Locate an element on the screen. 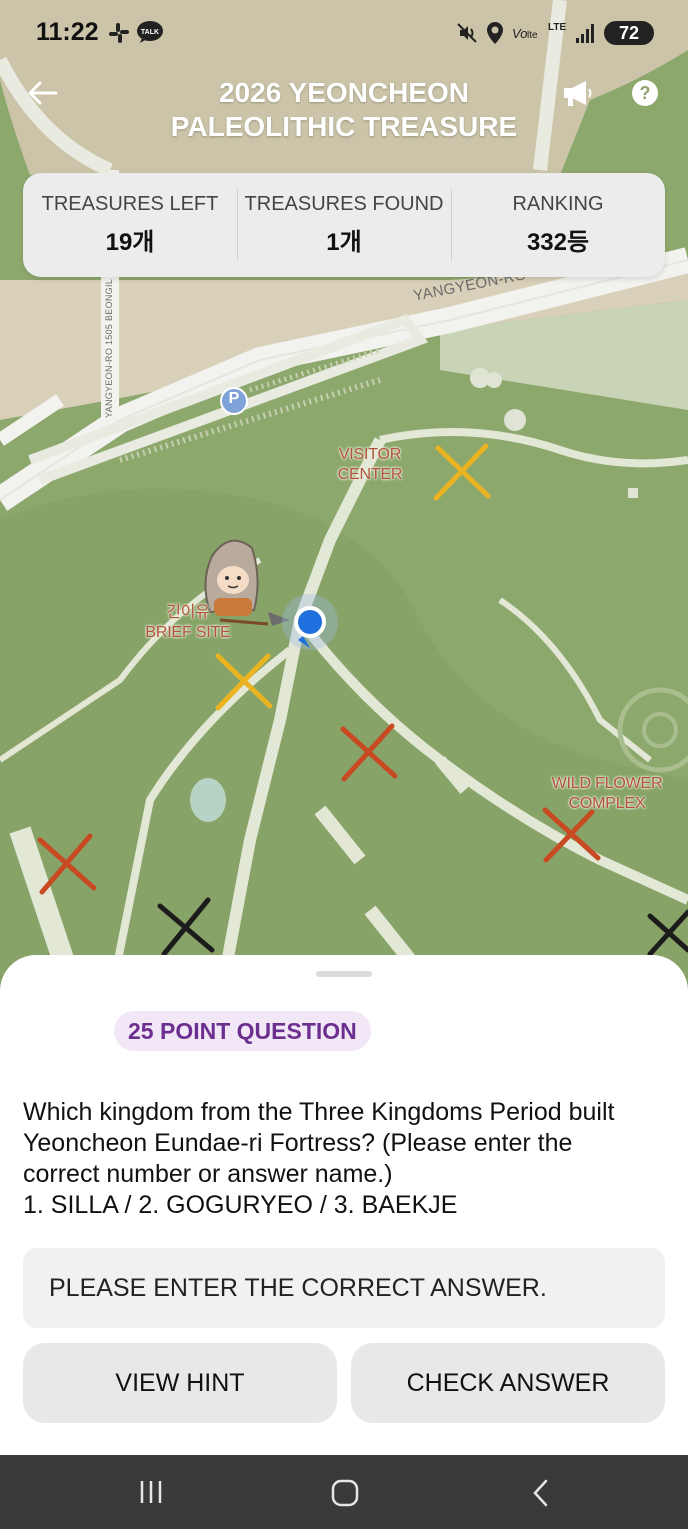  place-label-line: BRIEF SITE is located at coordinates (188, 632).